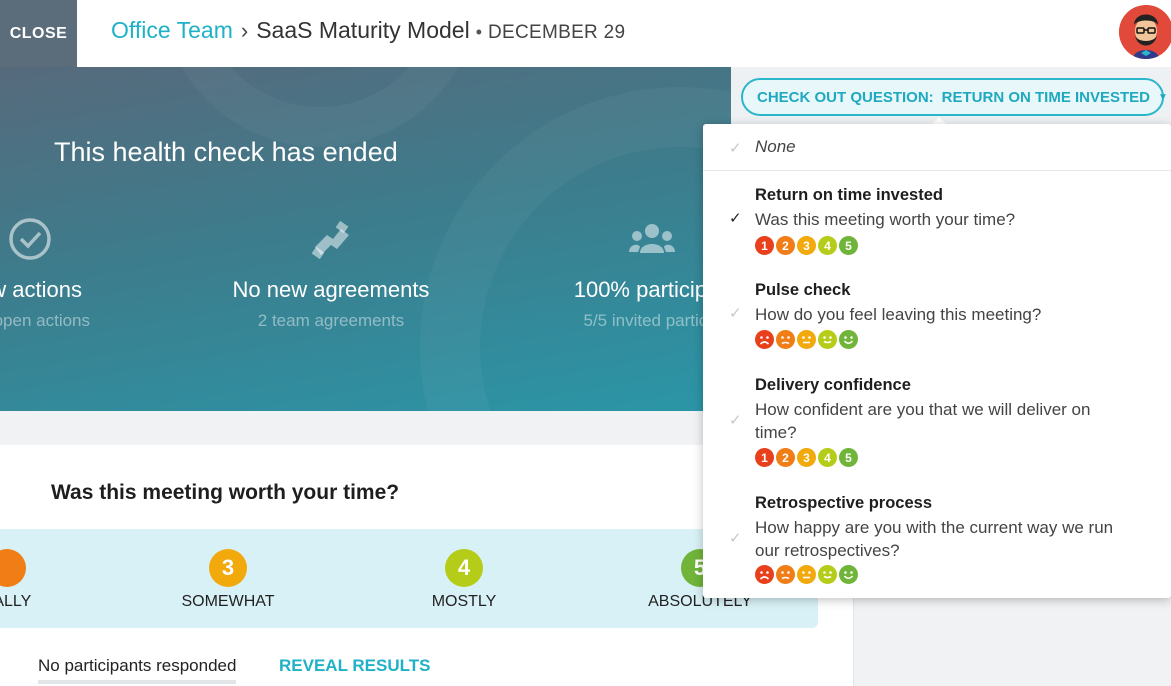  Describe the element at coordinates (30, 239) in the screenshot. I see `check-circle-icon` at that location.